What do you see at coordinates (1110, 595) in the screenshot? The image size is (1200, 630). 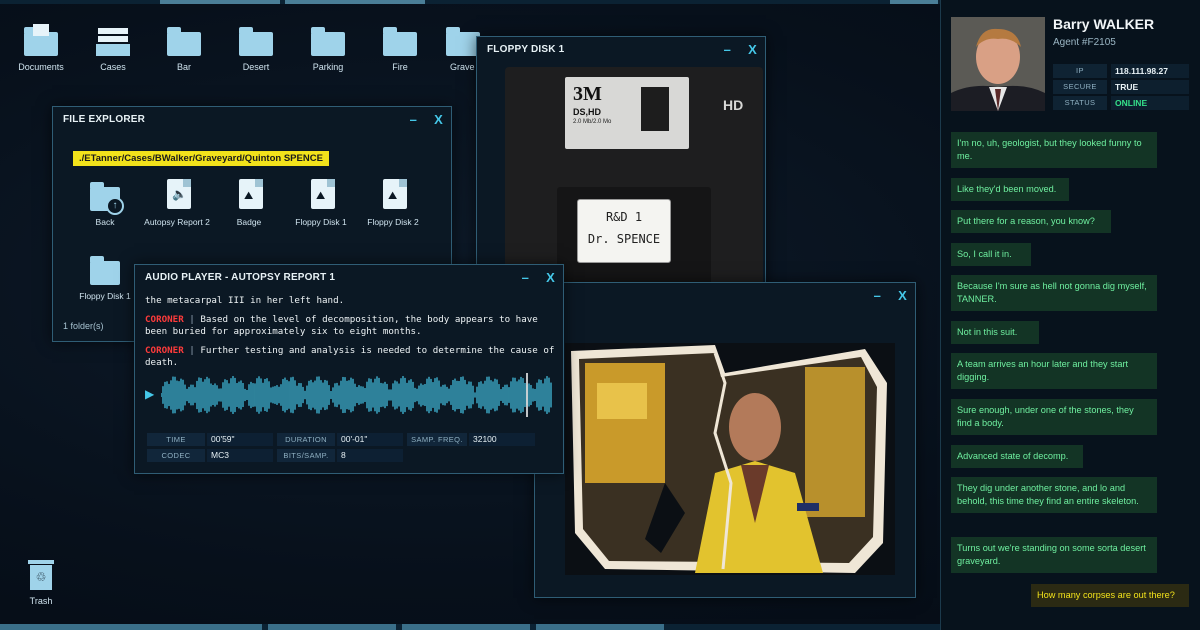 I see `reply-option: How many corpses are out there?` at bounding box center [1110, 595].